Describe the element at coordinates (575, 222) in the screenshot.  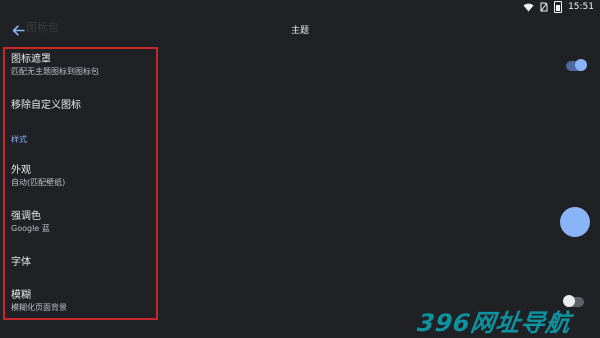
I see `accent-color-swatch` at that location.